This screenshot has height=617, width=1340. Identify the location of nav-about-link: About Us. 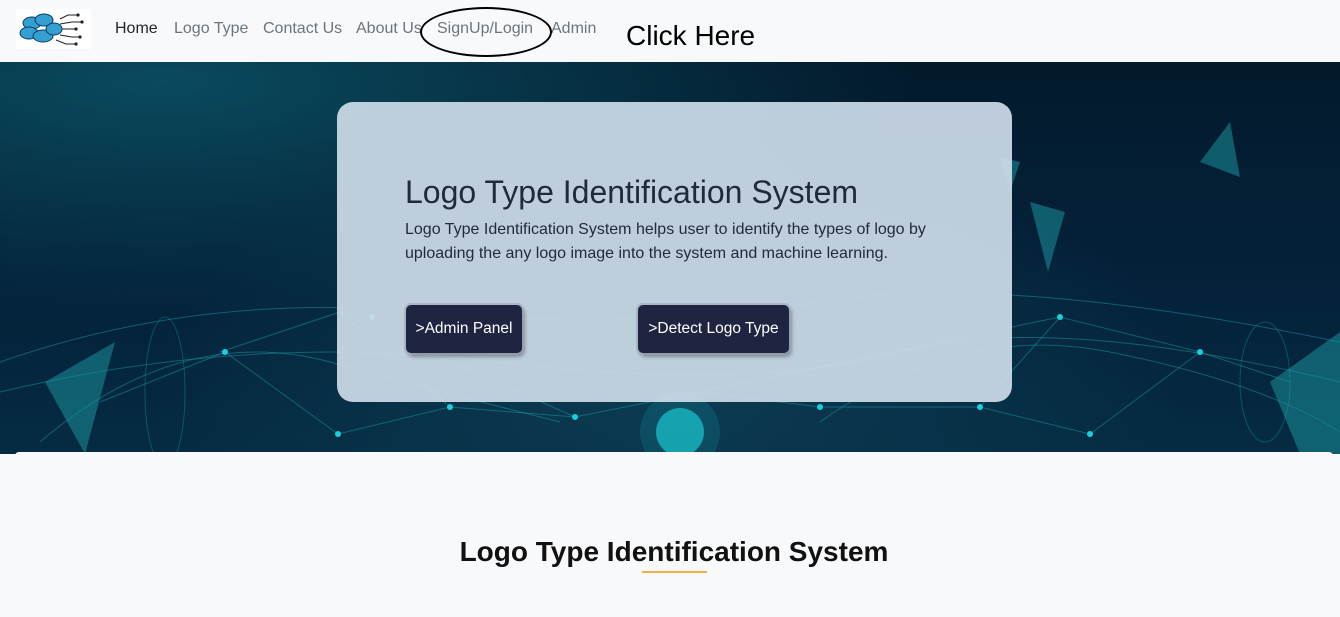
(389, 29).